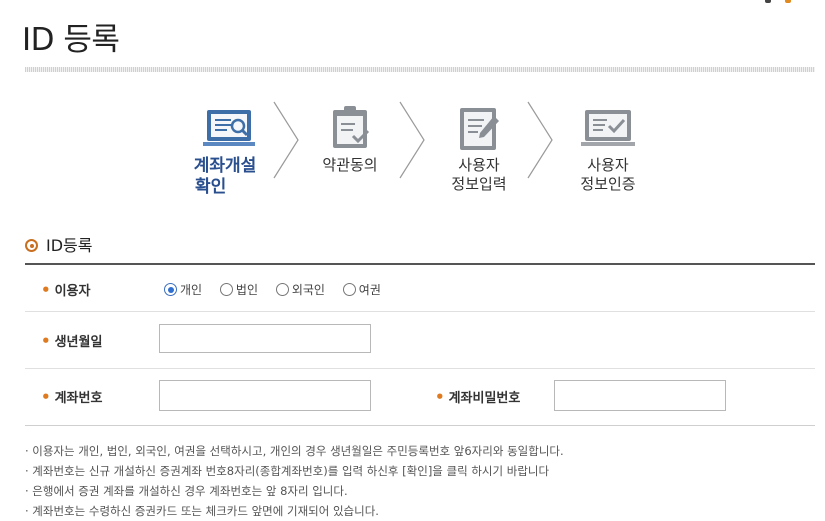  What do you see at coordinates (265, 395) in the screenshot?
I see `account-number-input` at bounding box center [265, 395].